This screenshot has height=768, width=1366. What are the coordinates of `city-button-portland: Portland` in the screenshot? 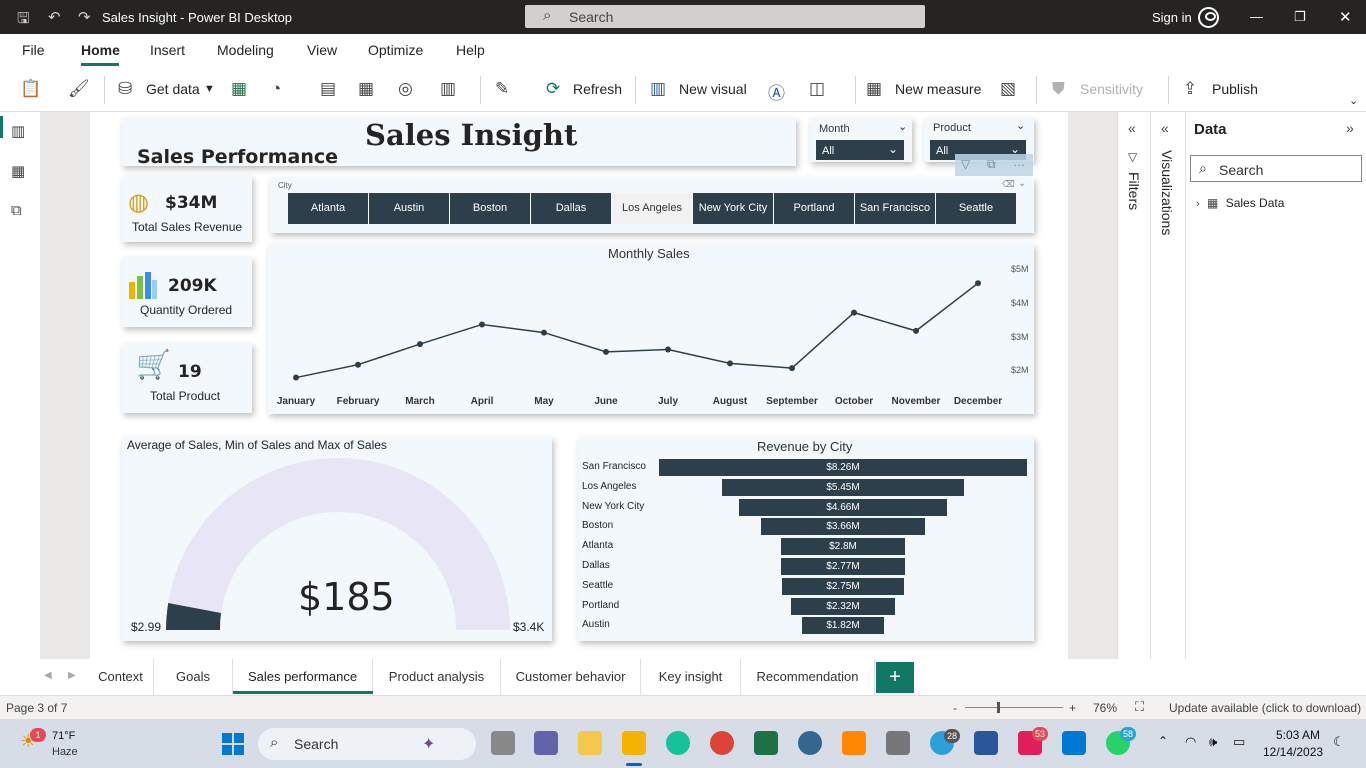 It's located at (814, 208).